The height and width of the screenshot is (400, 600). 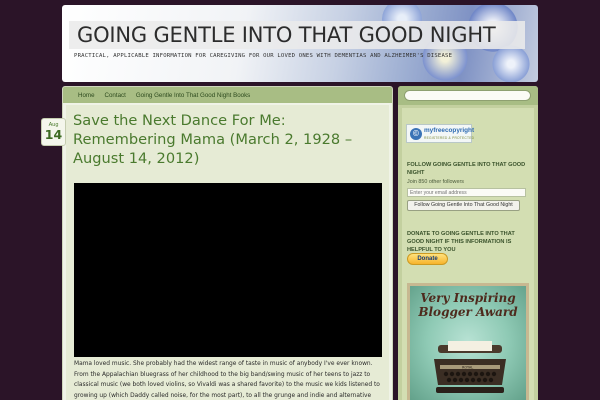 I want to click on typewriter-icon: ROYAL, so click(x=470, y=367).